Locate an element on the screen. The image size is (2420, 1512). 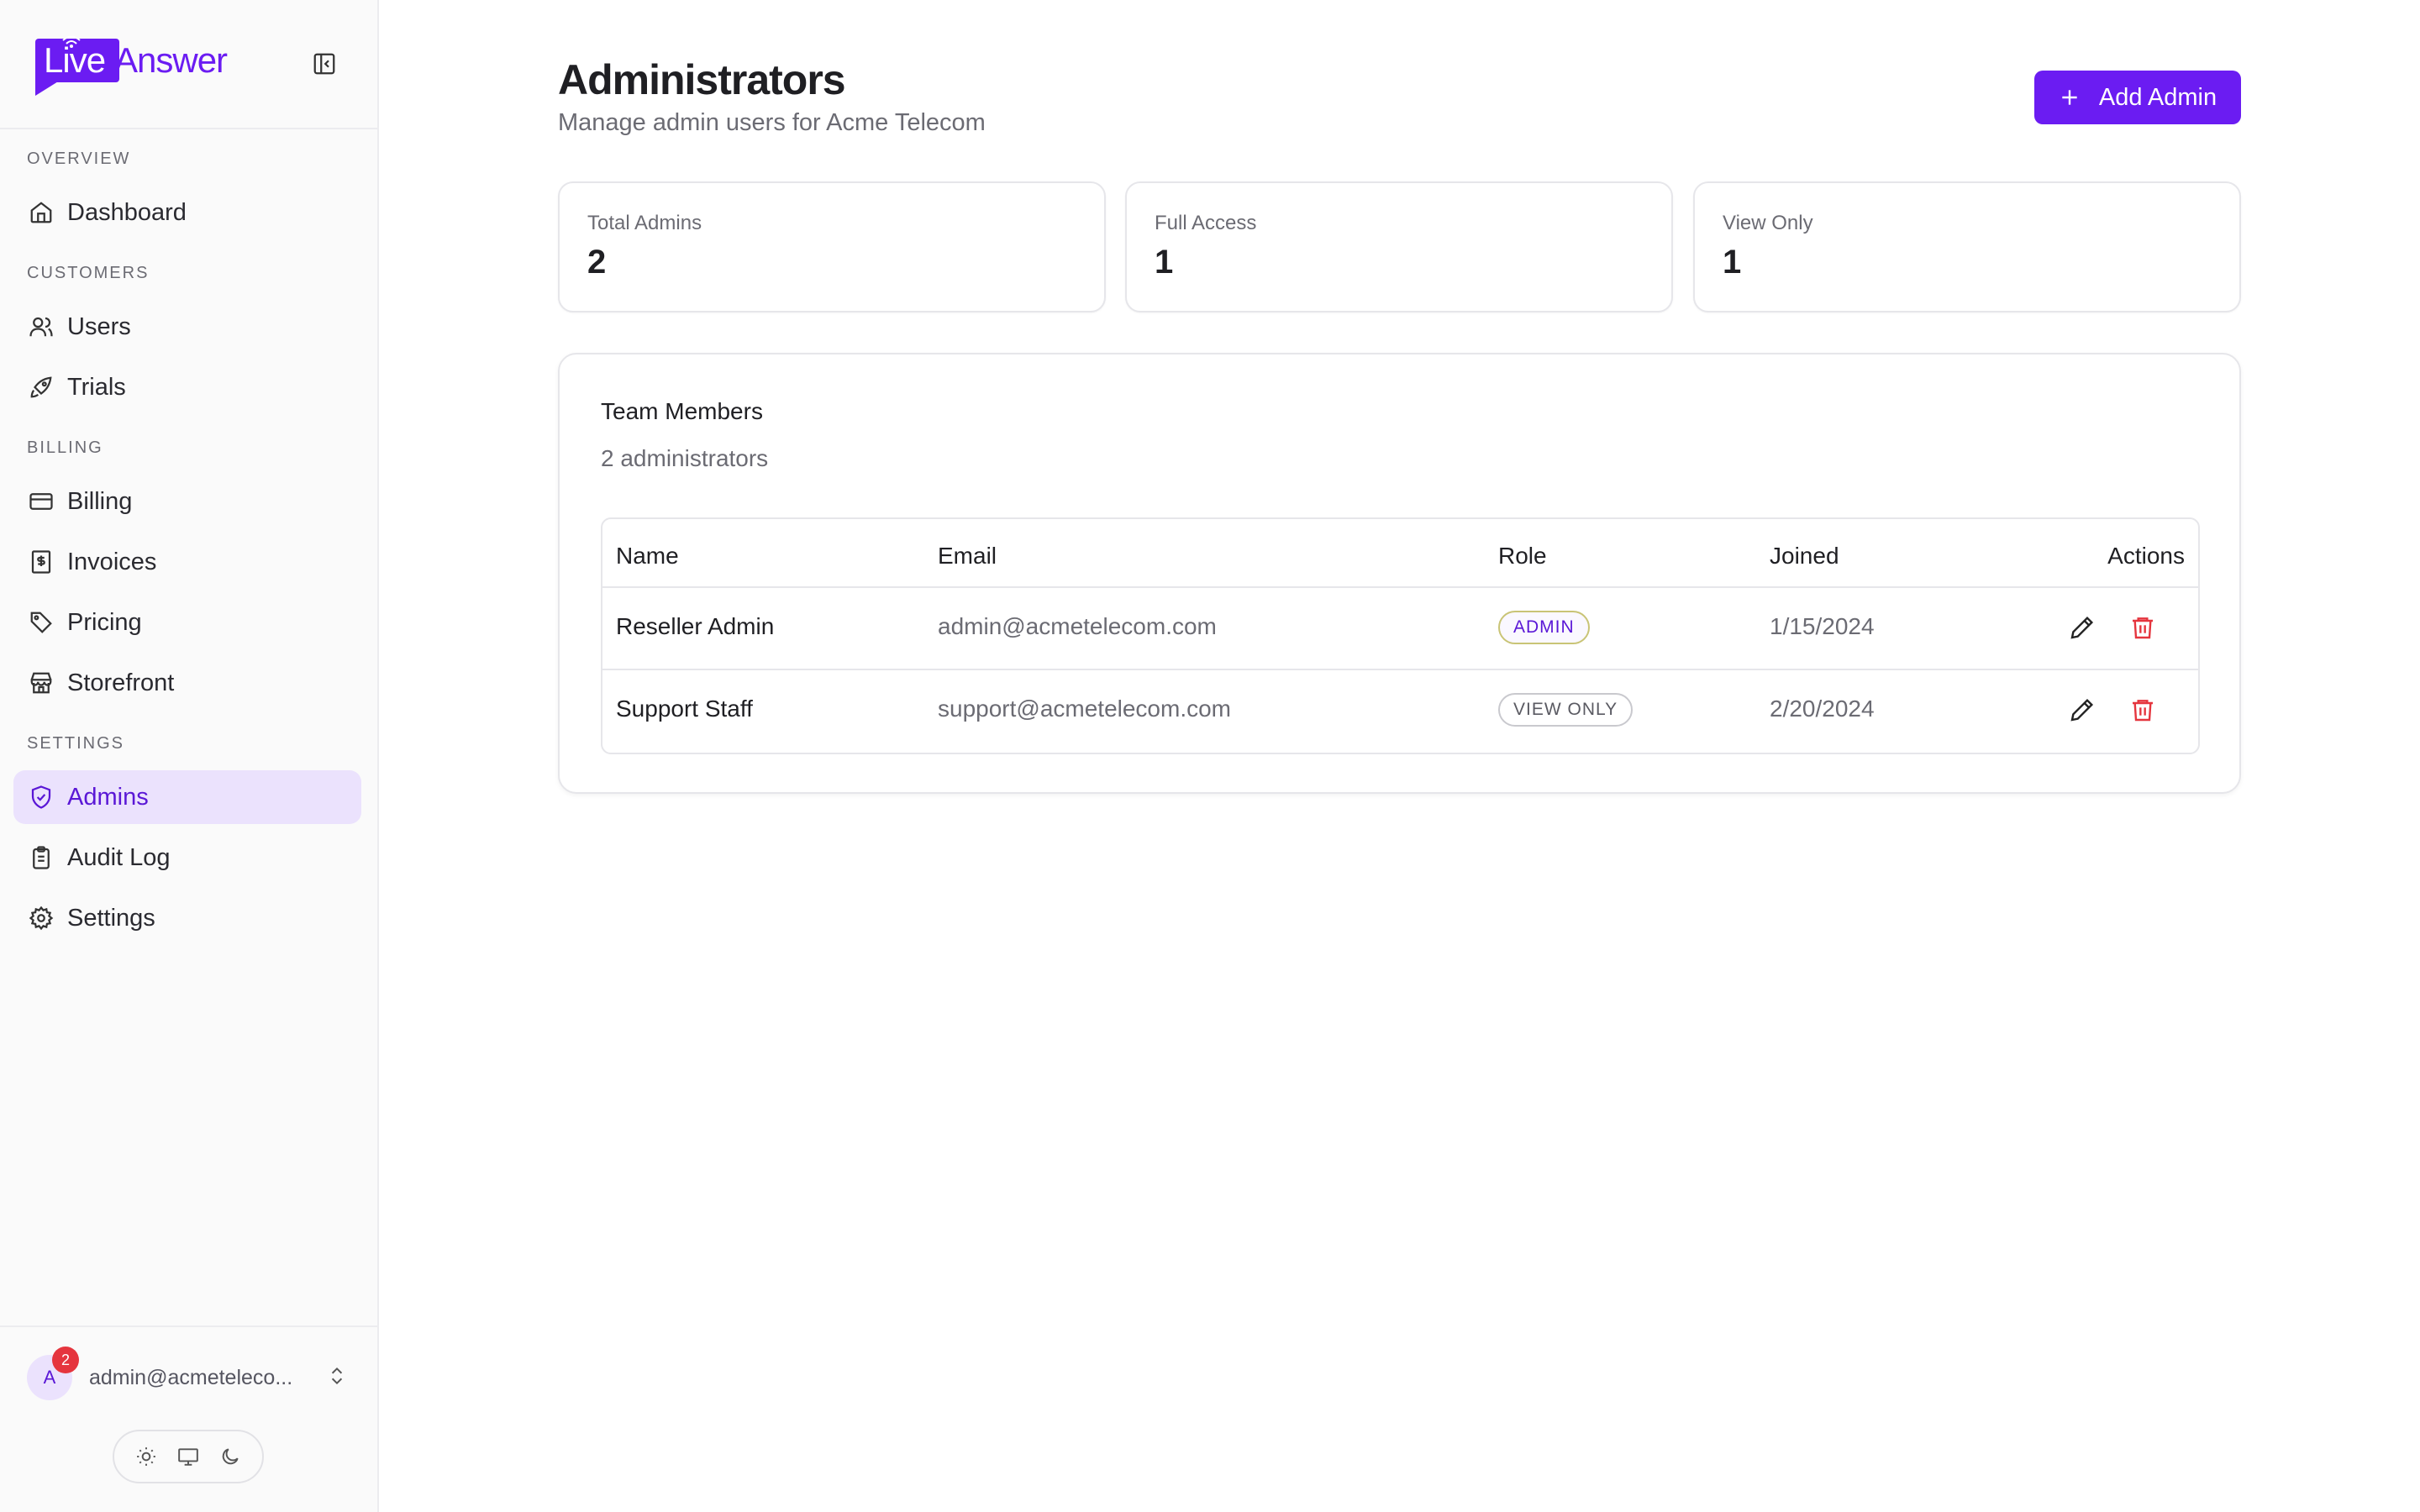
admin-email: support@acmetelecom.com is located at coordinates (1085, 709).